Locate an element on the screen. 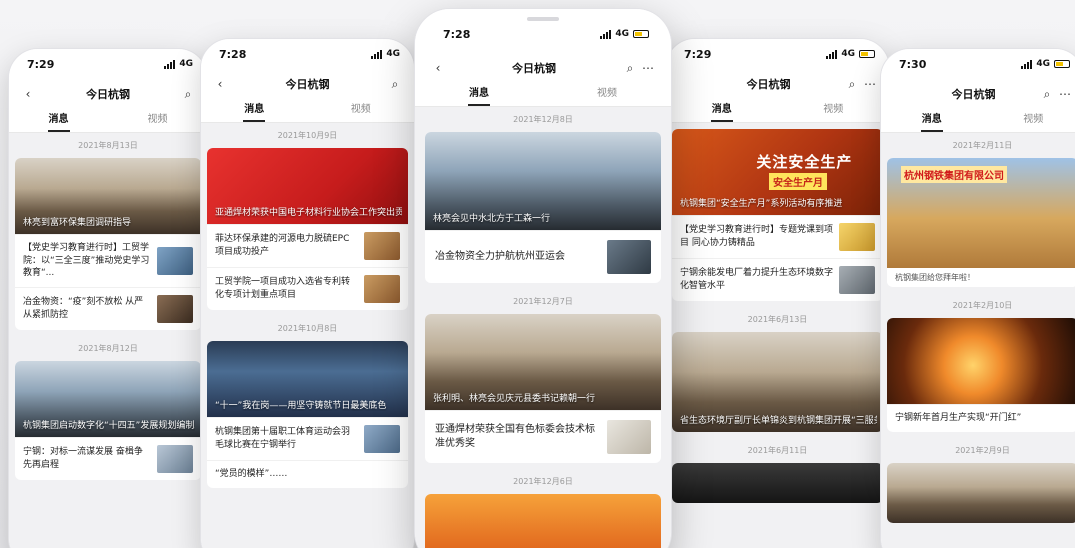 This screenshot has width=1075, height=548. news-card: 林亮会见中水北方于工森一行 冶金物资全力护航杭州亚运会 is located at coordinates (543, 207).